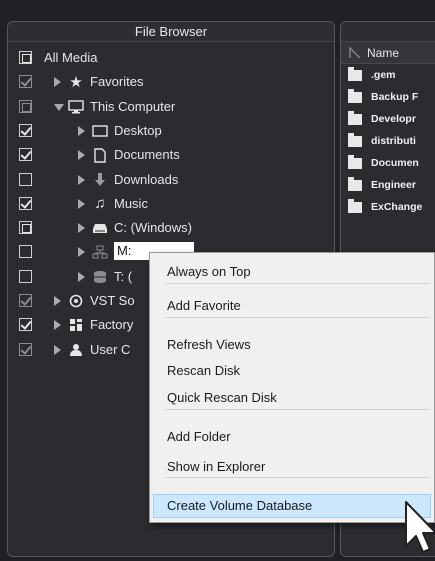 Image resolution: width=435 pixels, height=561 pixels. I want to click on menu-item-add-favorite: Add Favorite, so click(292, 306).